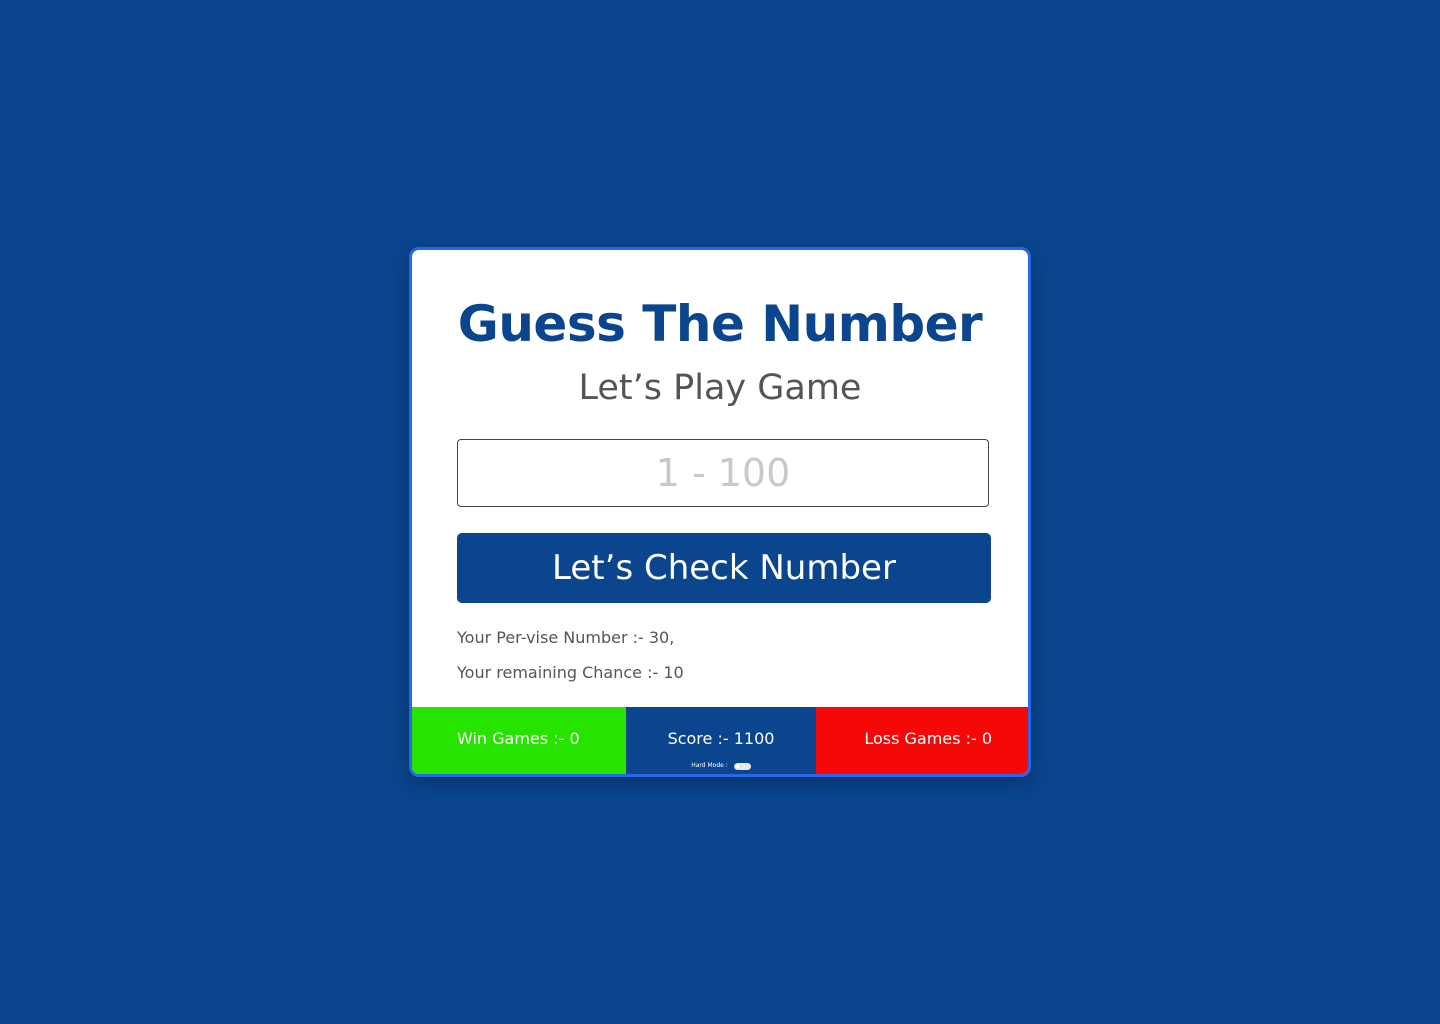 Image resolution: width=1440 pixels, height=1024 pixels. What do you see at coordinates (928, 738) in the screenshot?
I see `loss-games-label: Loss Games :- 0` at bounding box center [928, 738].